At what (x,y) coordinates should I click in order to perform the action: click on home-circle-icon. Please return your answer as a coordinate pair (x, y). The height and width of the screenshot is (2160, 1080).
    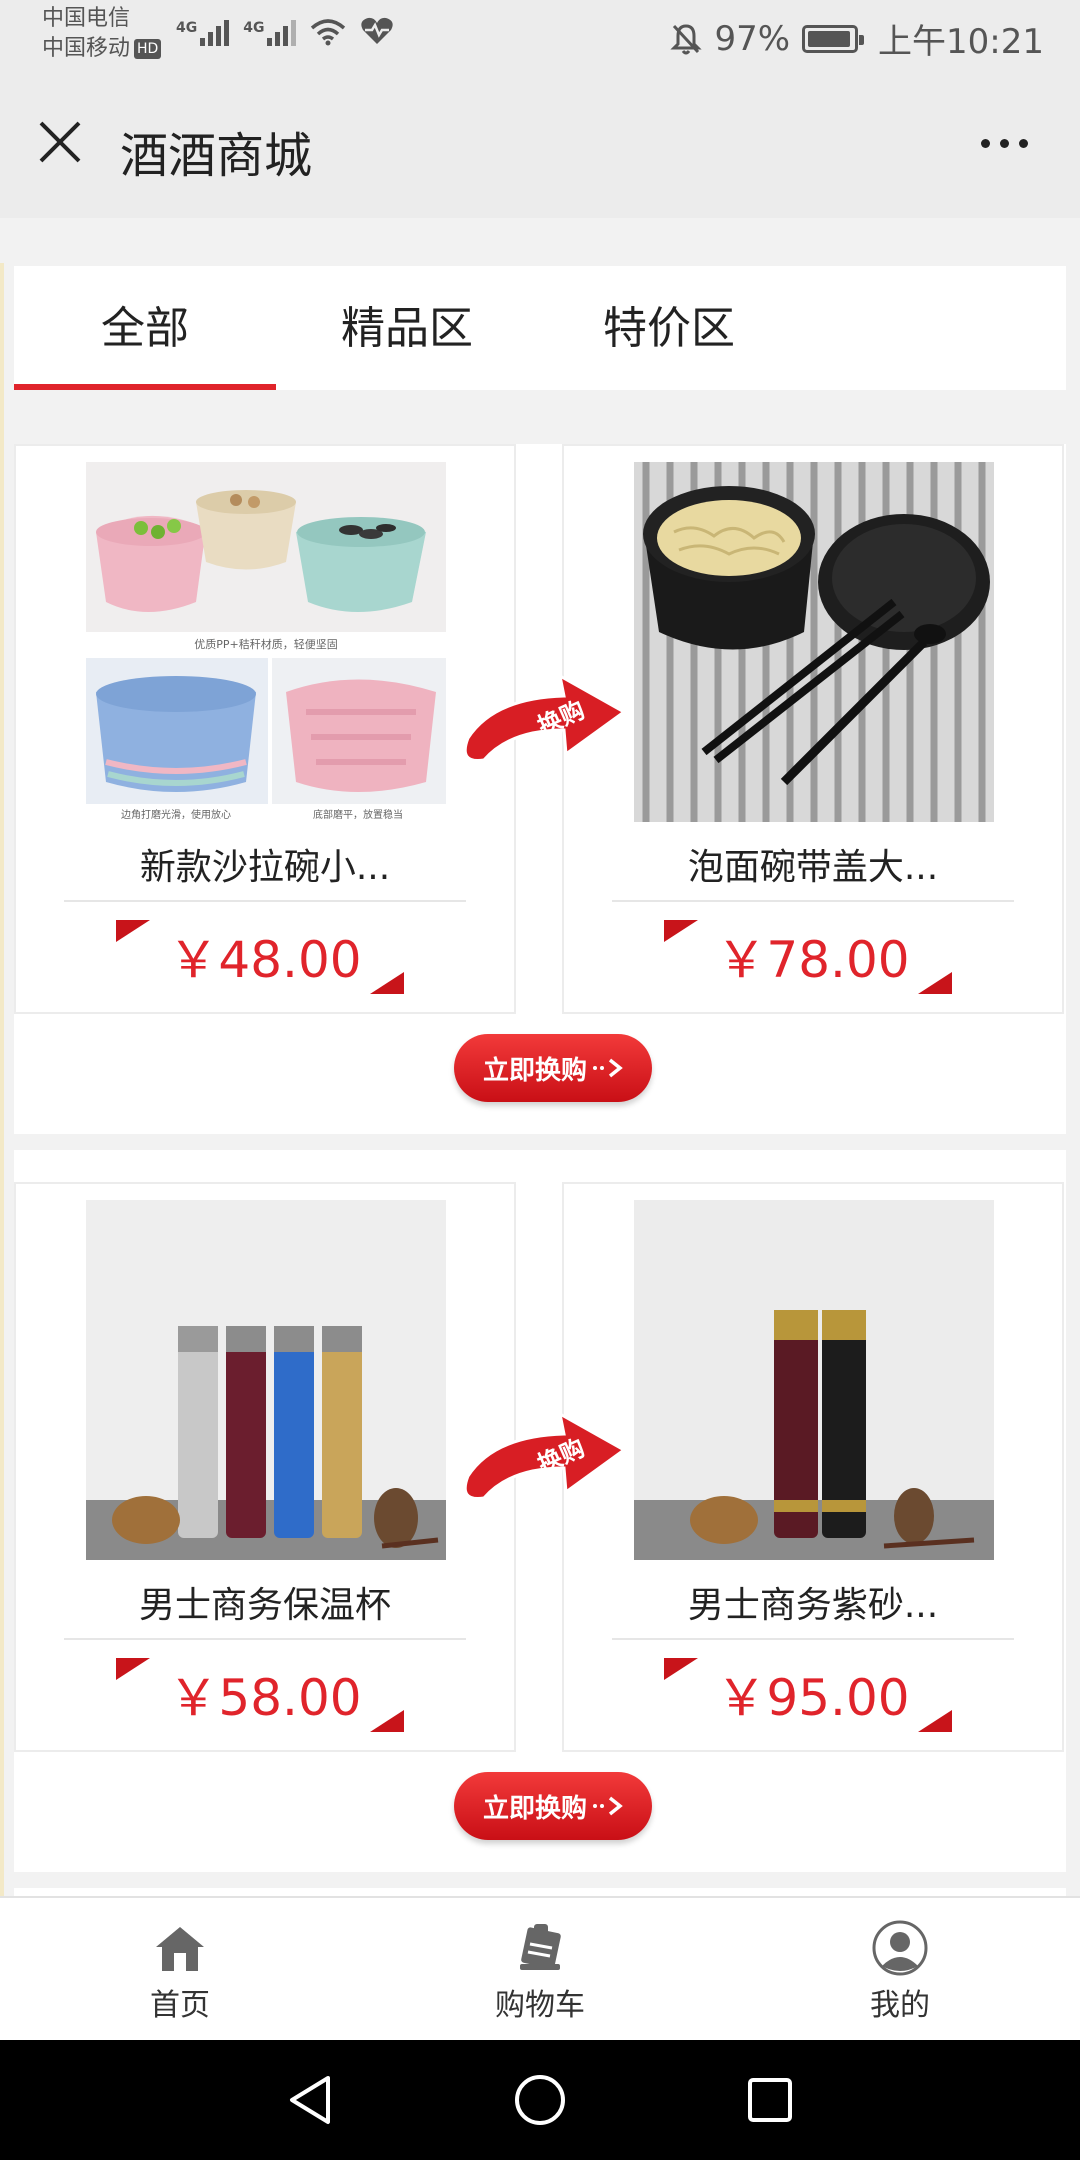
    Looking at the image, I should click on (540, 2100).